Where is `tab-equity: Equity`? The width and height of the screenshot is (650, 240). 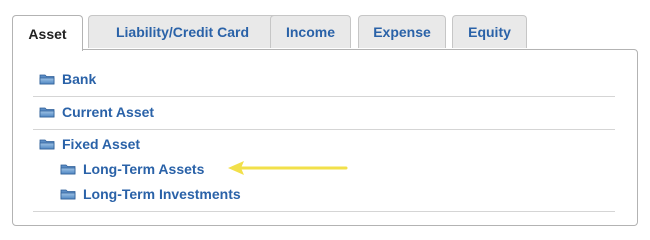
tab-equity: Equity is located at coordinates (489, 31).